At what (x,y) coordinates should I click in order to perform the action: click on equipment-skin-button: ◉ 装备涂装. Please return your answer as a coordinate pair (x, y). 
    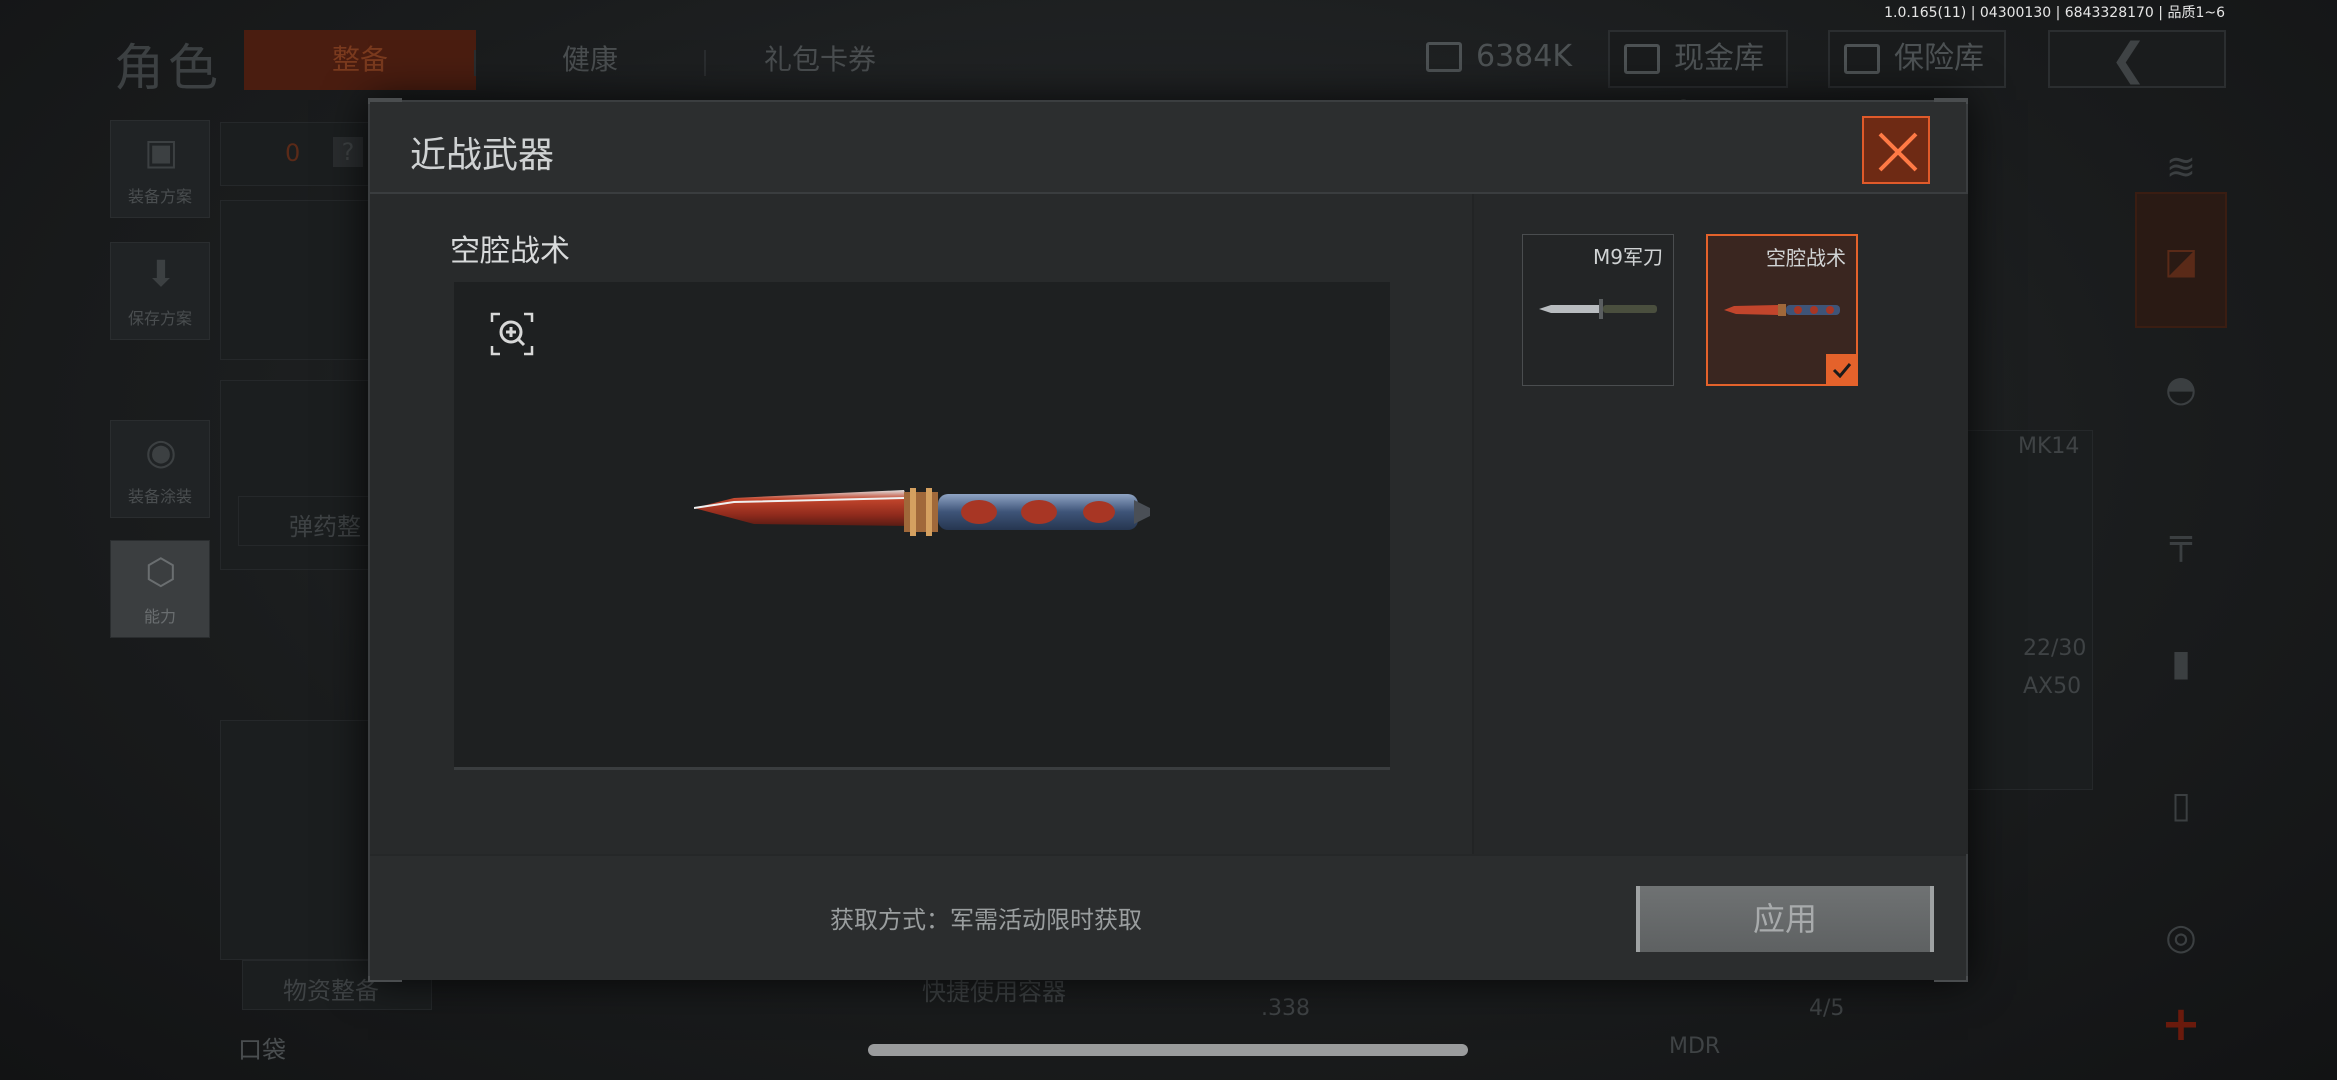
    Looking at the image, I should click on (160, 469).